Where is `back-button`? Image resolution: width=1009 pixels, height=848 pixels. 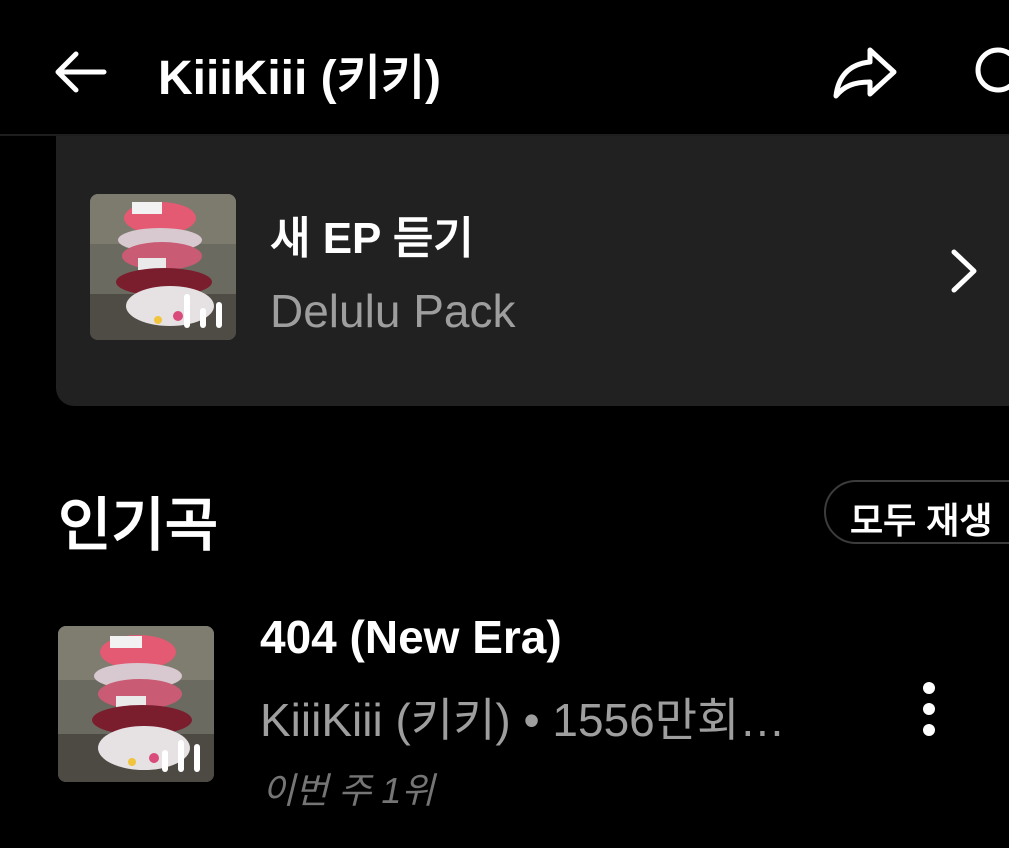 back-button is located at coordinates (78, 70).